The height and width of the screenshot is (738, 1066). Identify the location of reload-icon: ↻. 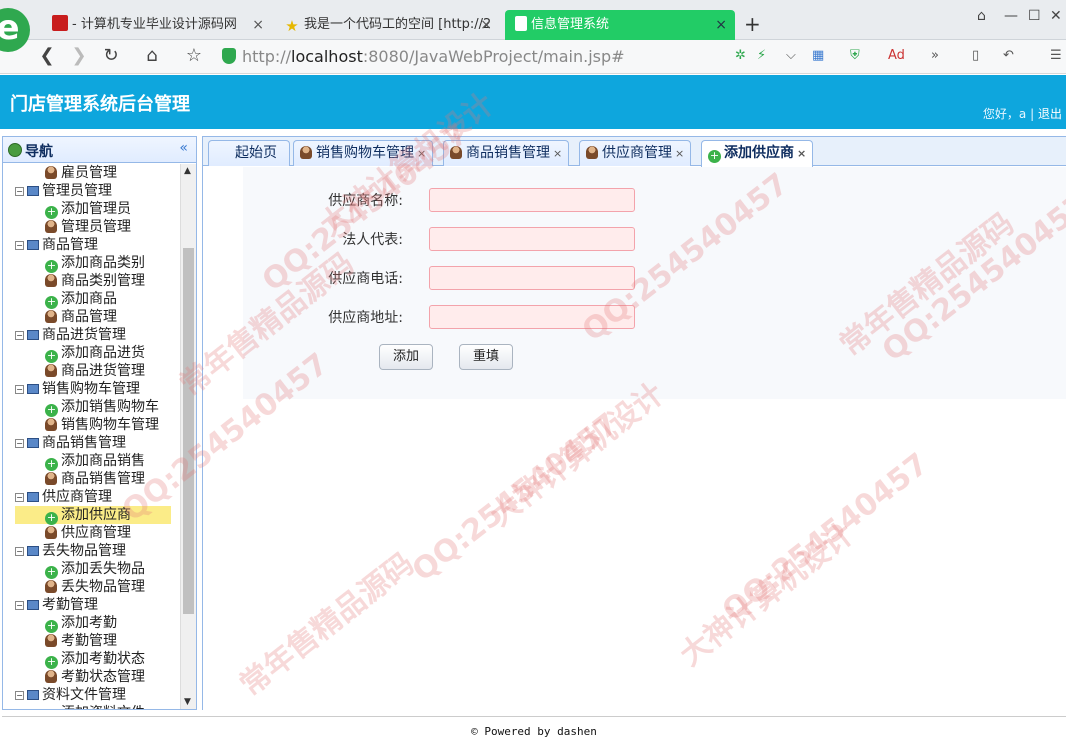
(111, 56).